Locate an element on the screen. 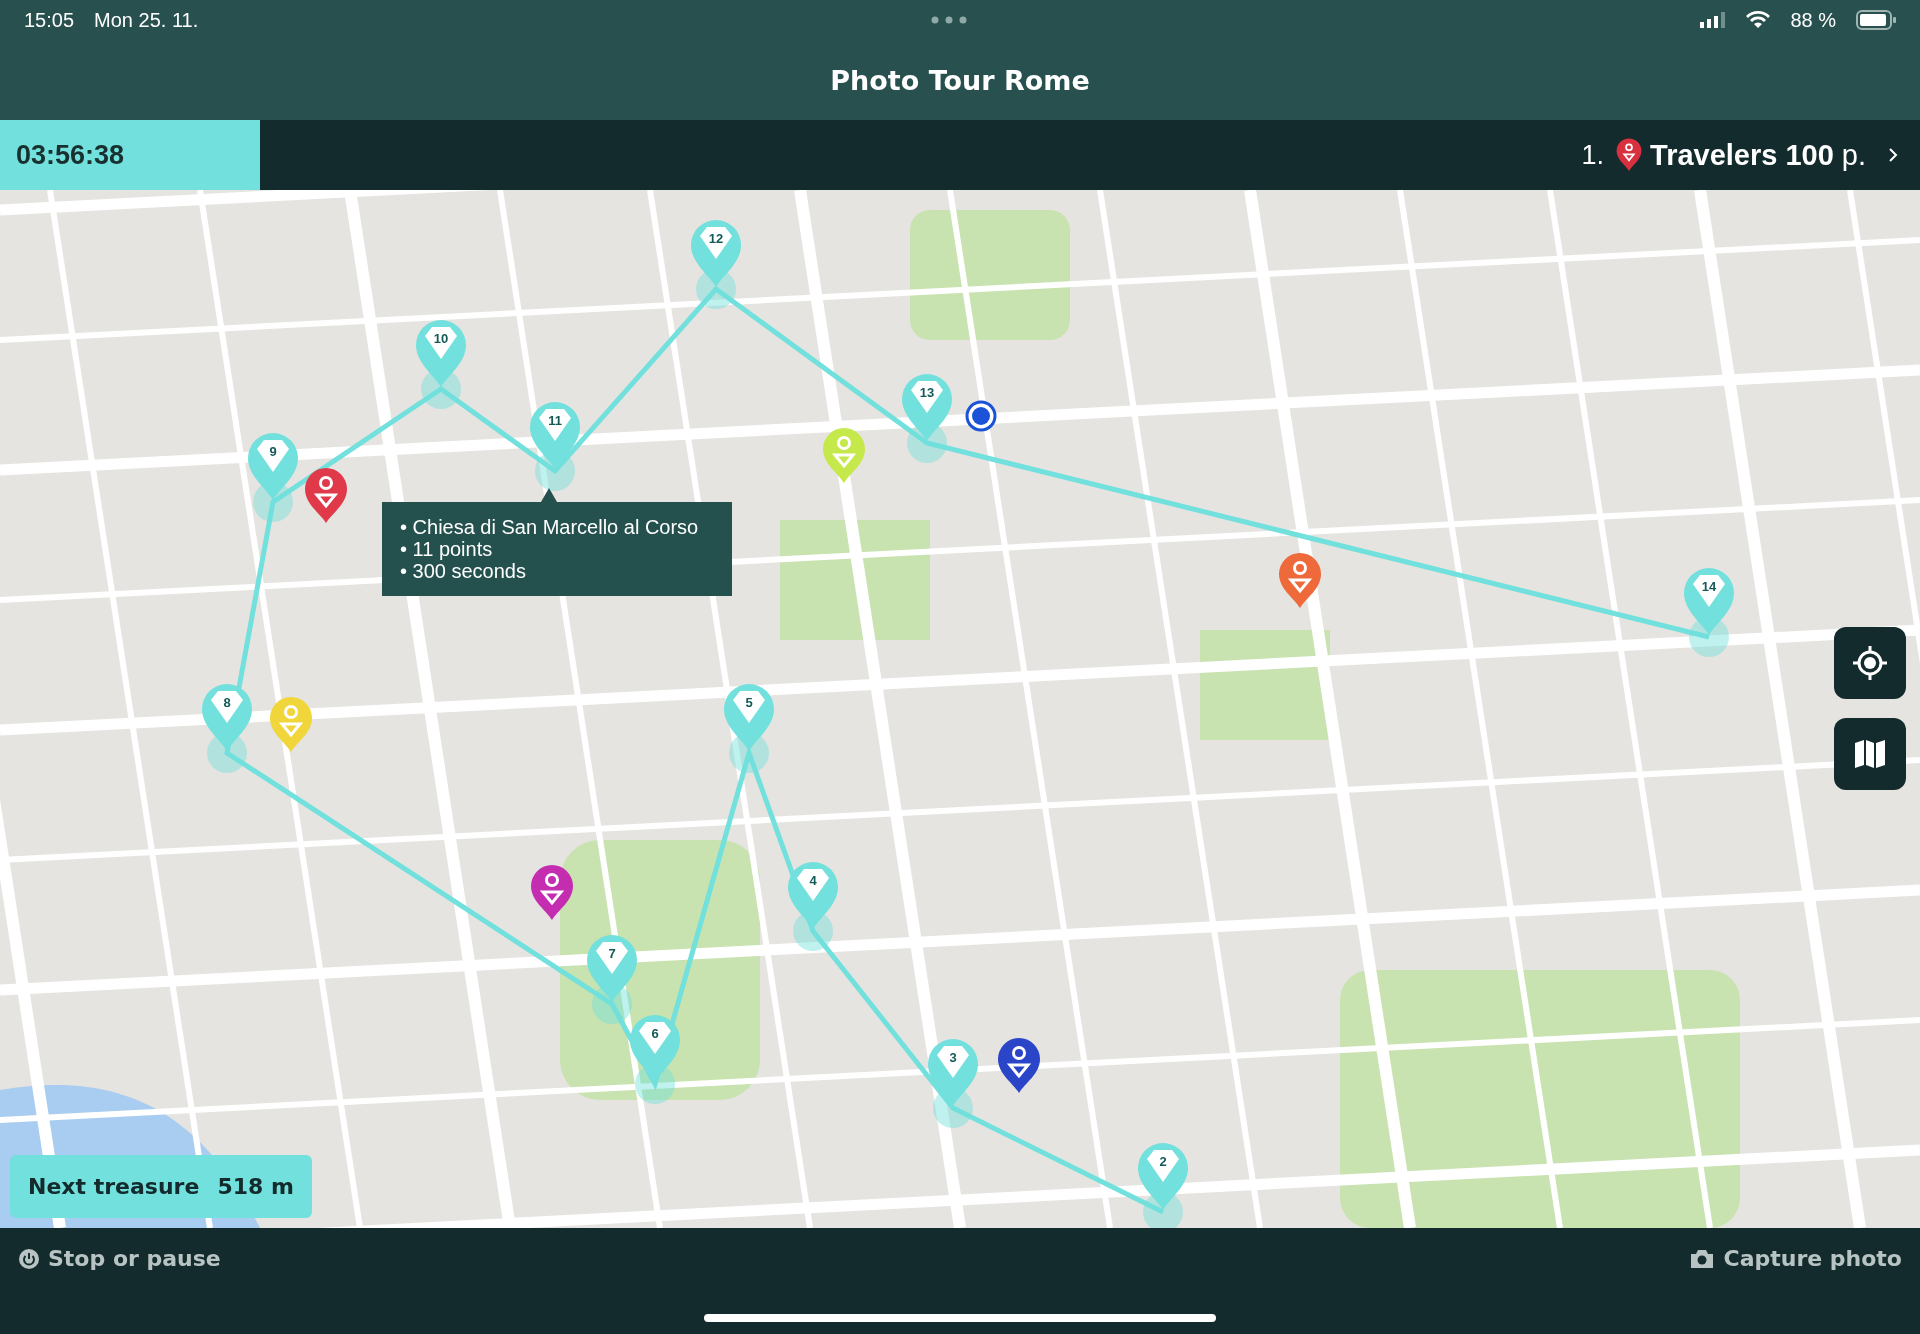 The height and width of the screenshot is (1334, 1920). treasure-marker: 3 is located at coordinates (953, 1073).